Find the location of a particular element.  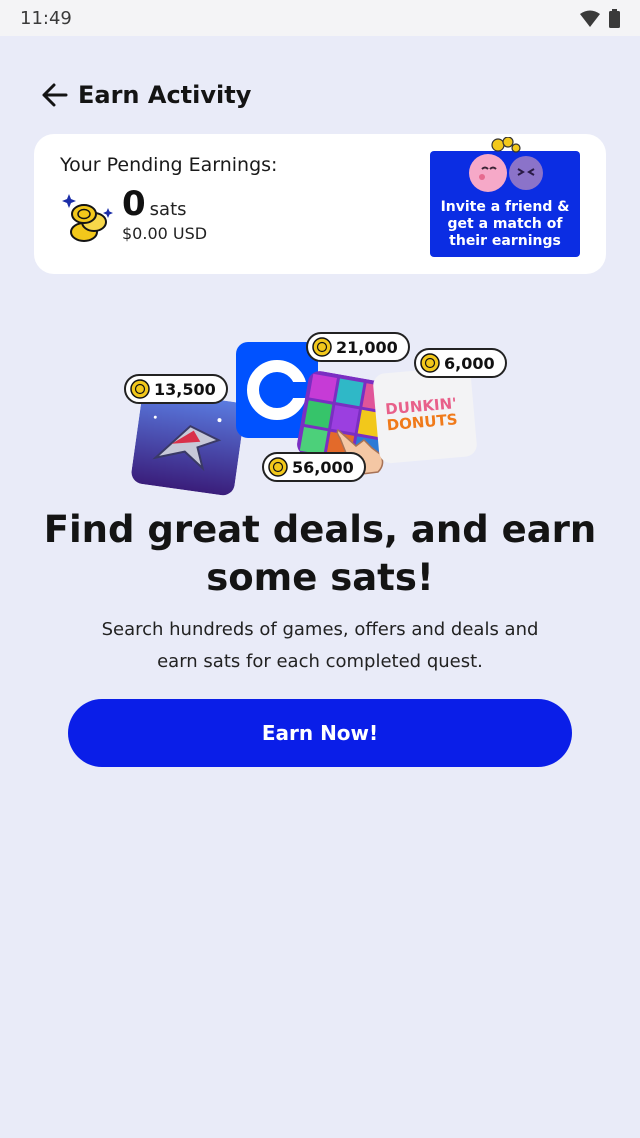

space-shooter-game-tile is located at coordinates (188, 443).